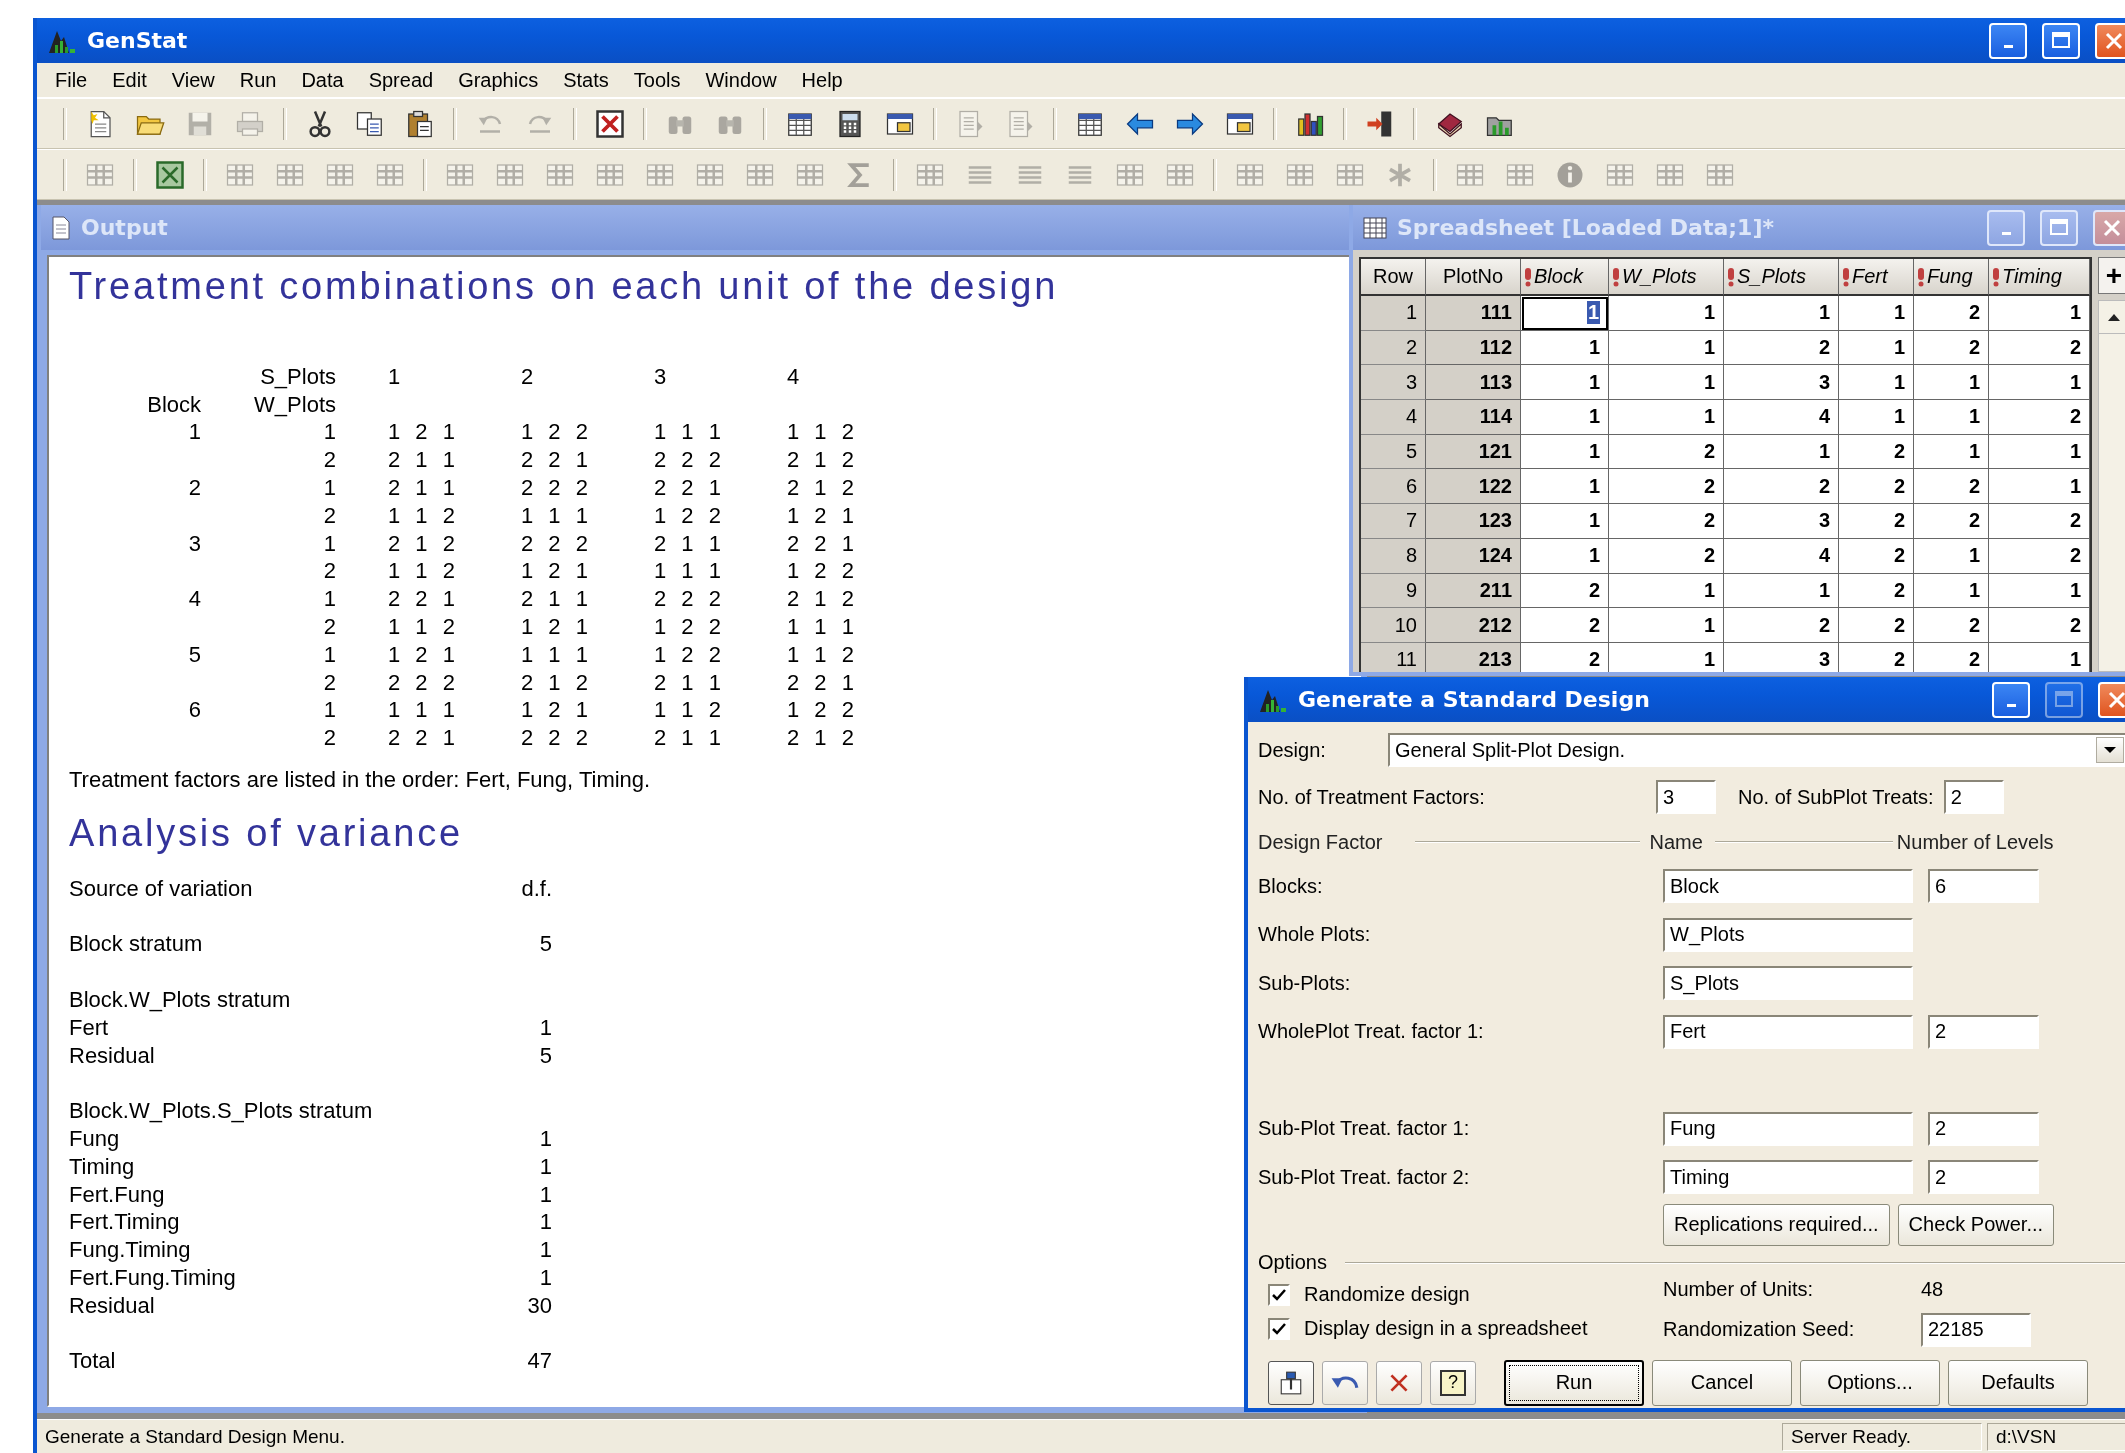 The image size is (2125, 1453). Describe the element at coordinates (1781, 277) in the screenshot. I see `column-header: S_Plots` at that location.